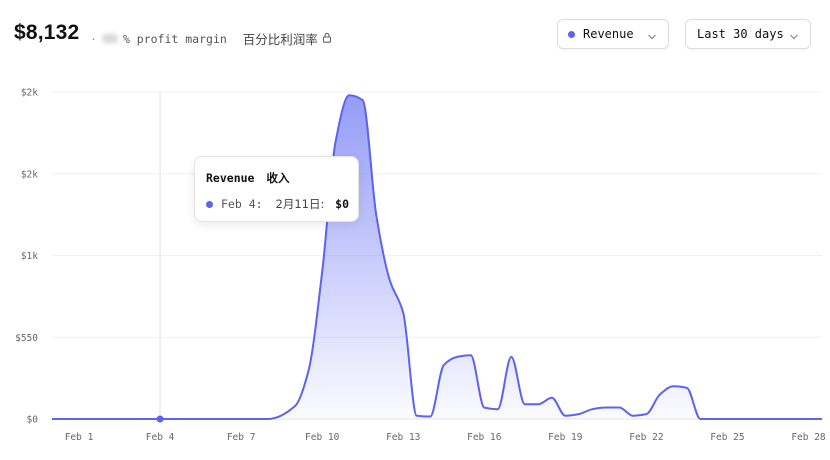 The image size is (830, 460). Describe the element at coordinates (47, 32) in the screenshot. I see `total-revenue: $8,132` at that location.